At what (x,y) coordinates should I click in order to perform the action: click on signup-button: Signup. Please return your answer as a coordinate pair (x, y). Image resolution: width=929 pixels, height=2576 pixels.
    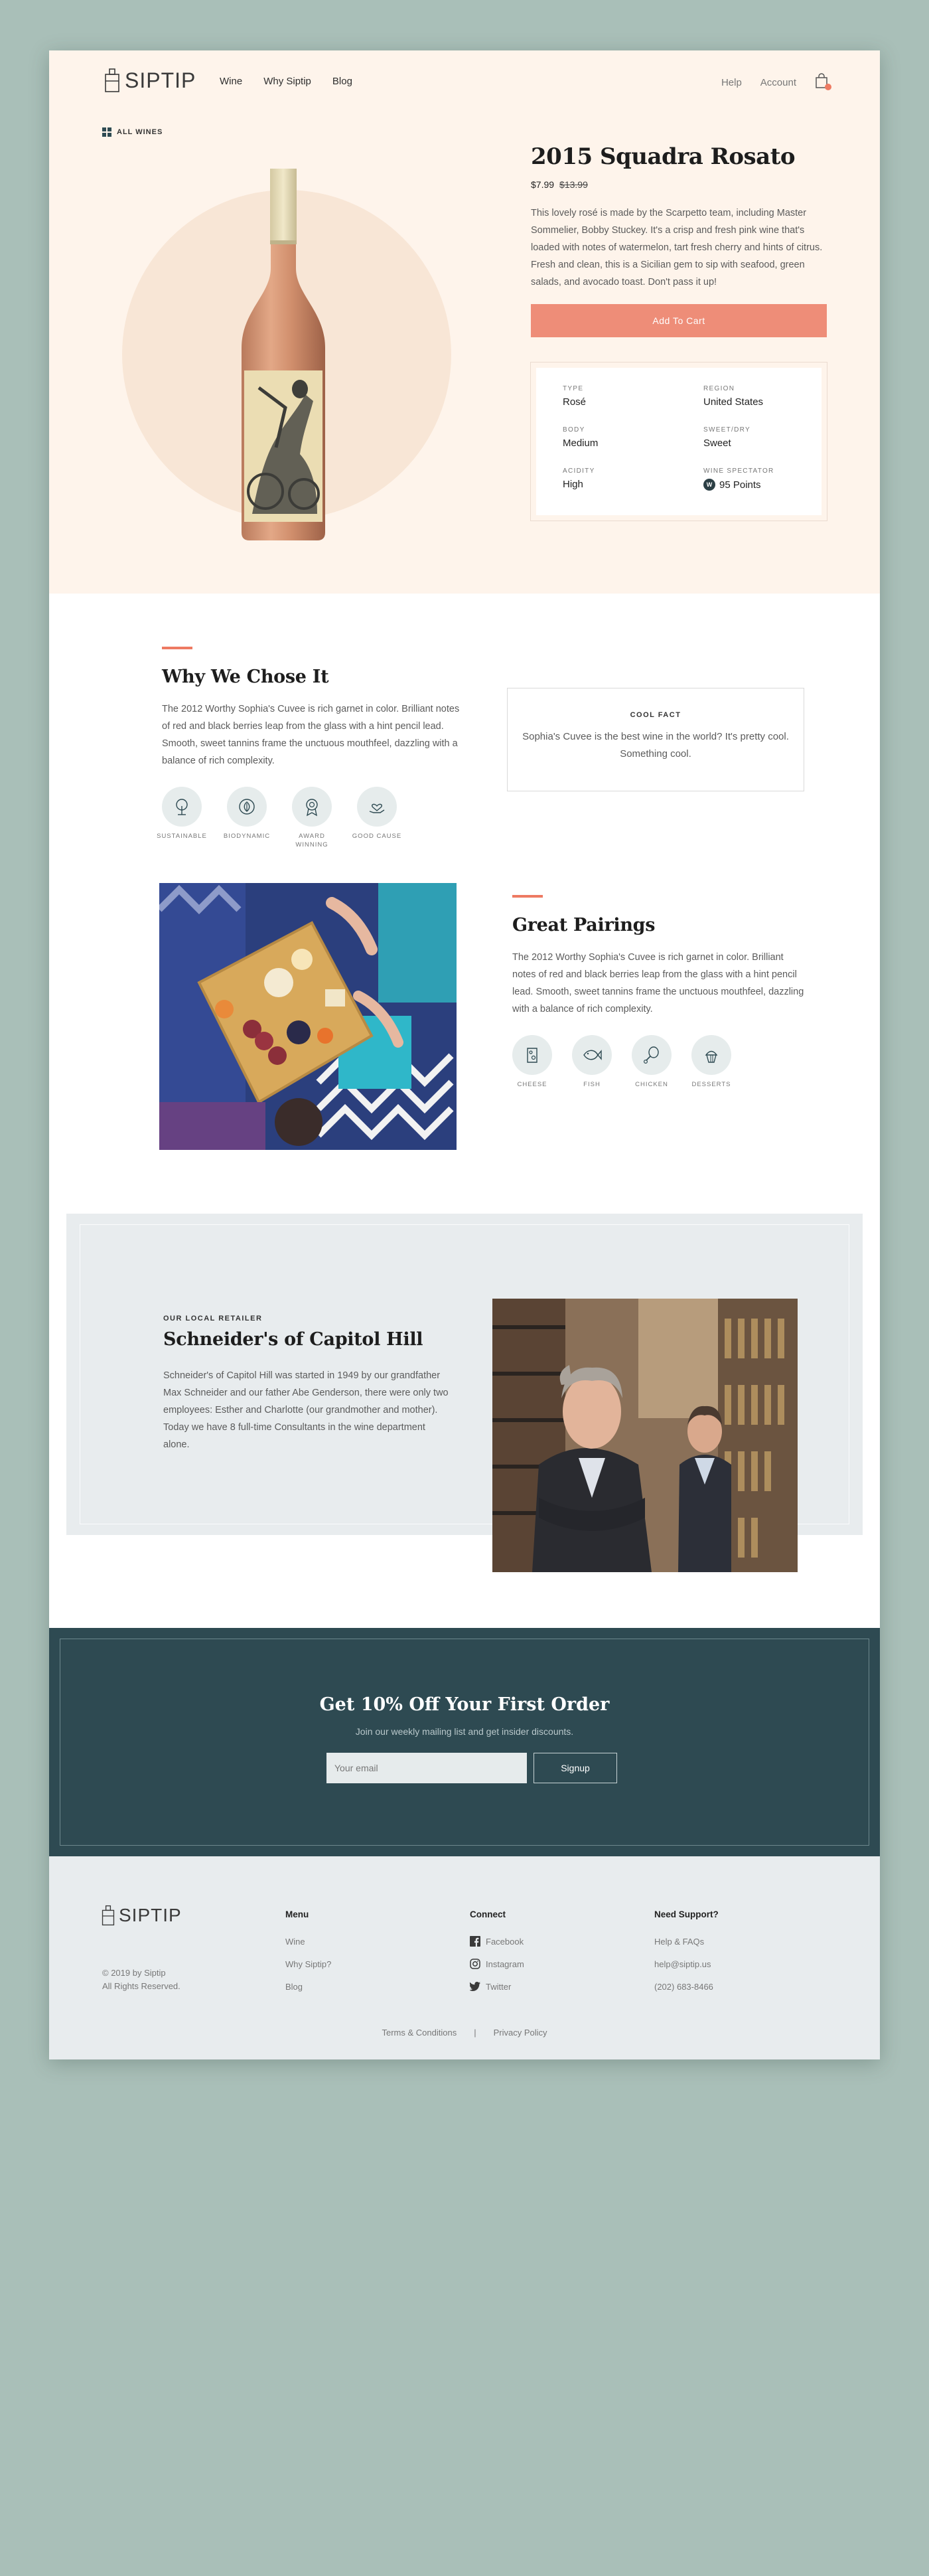
    Looking at the image, I should click on (575, 1768).